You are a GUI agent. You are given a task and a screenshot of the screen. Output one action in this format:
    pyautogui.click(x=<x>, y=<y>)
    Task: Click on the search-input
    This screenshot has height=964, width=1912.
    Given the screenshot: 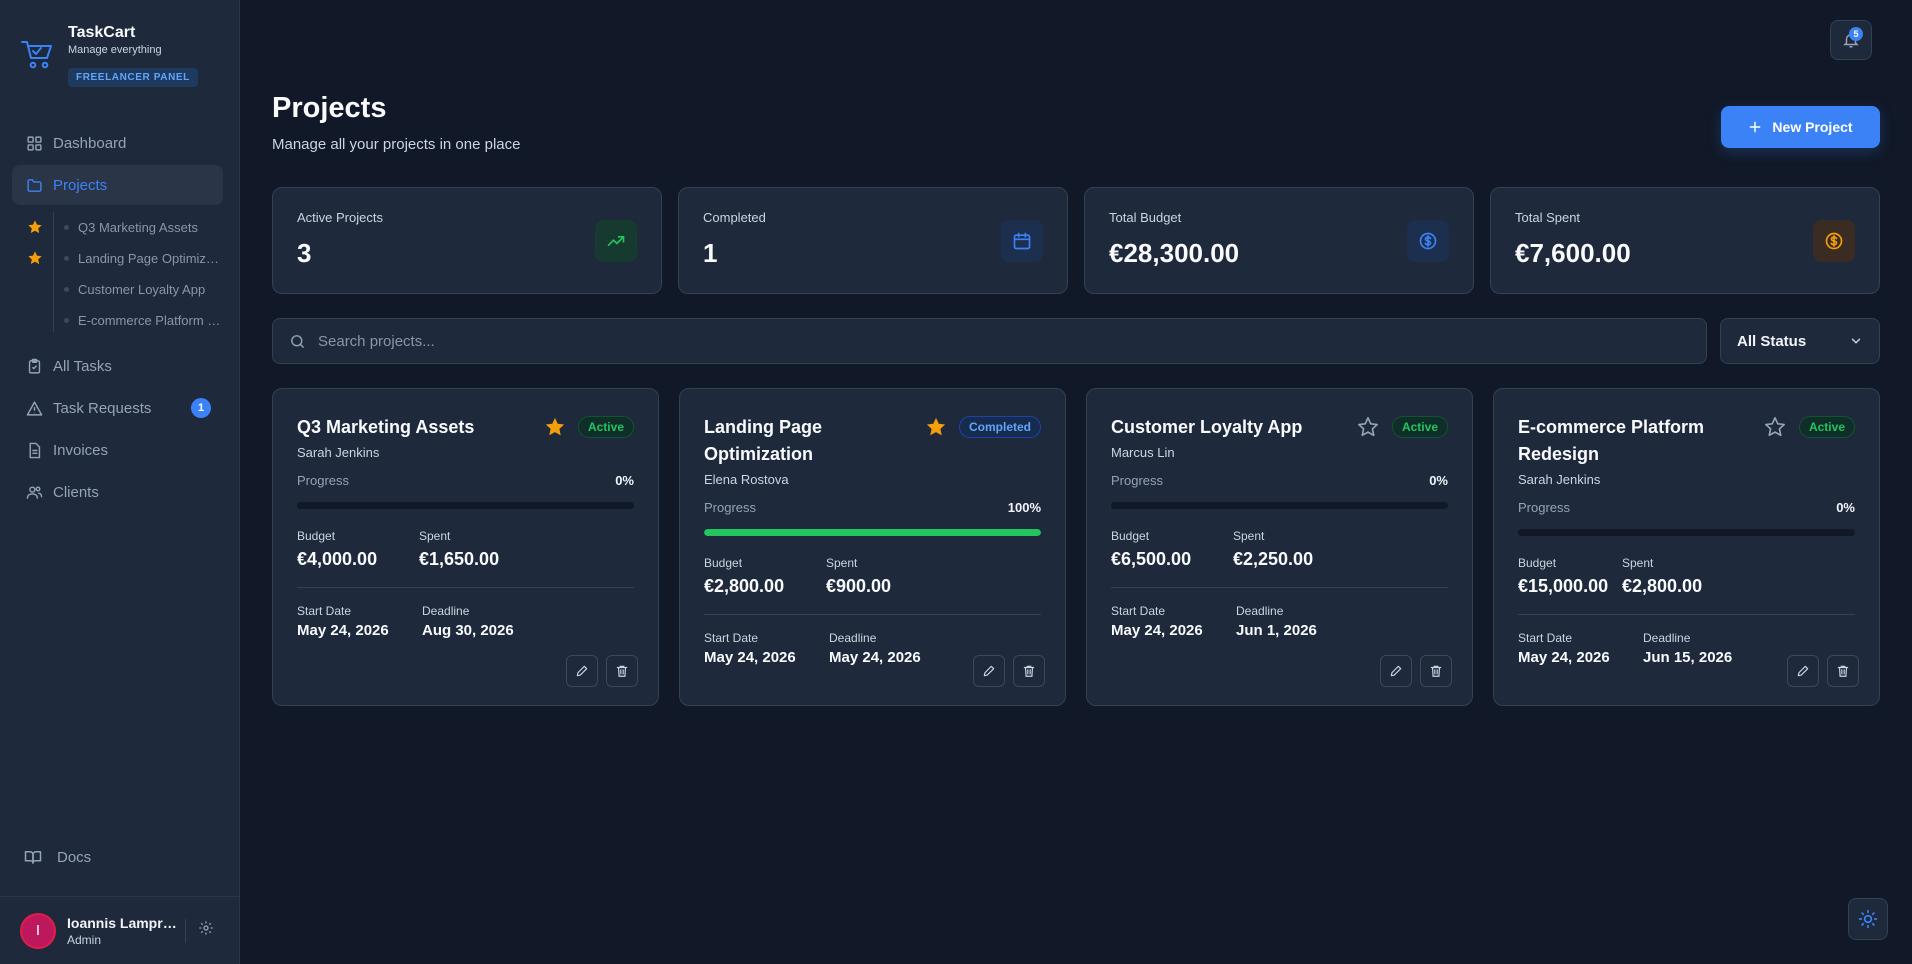 What is the action you would take?
    pyautogui.click(x=968, y=341)
    